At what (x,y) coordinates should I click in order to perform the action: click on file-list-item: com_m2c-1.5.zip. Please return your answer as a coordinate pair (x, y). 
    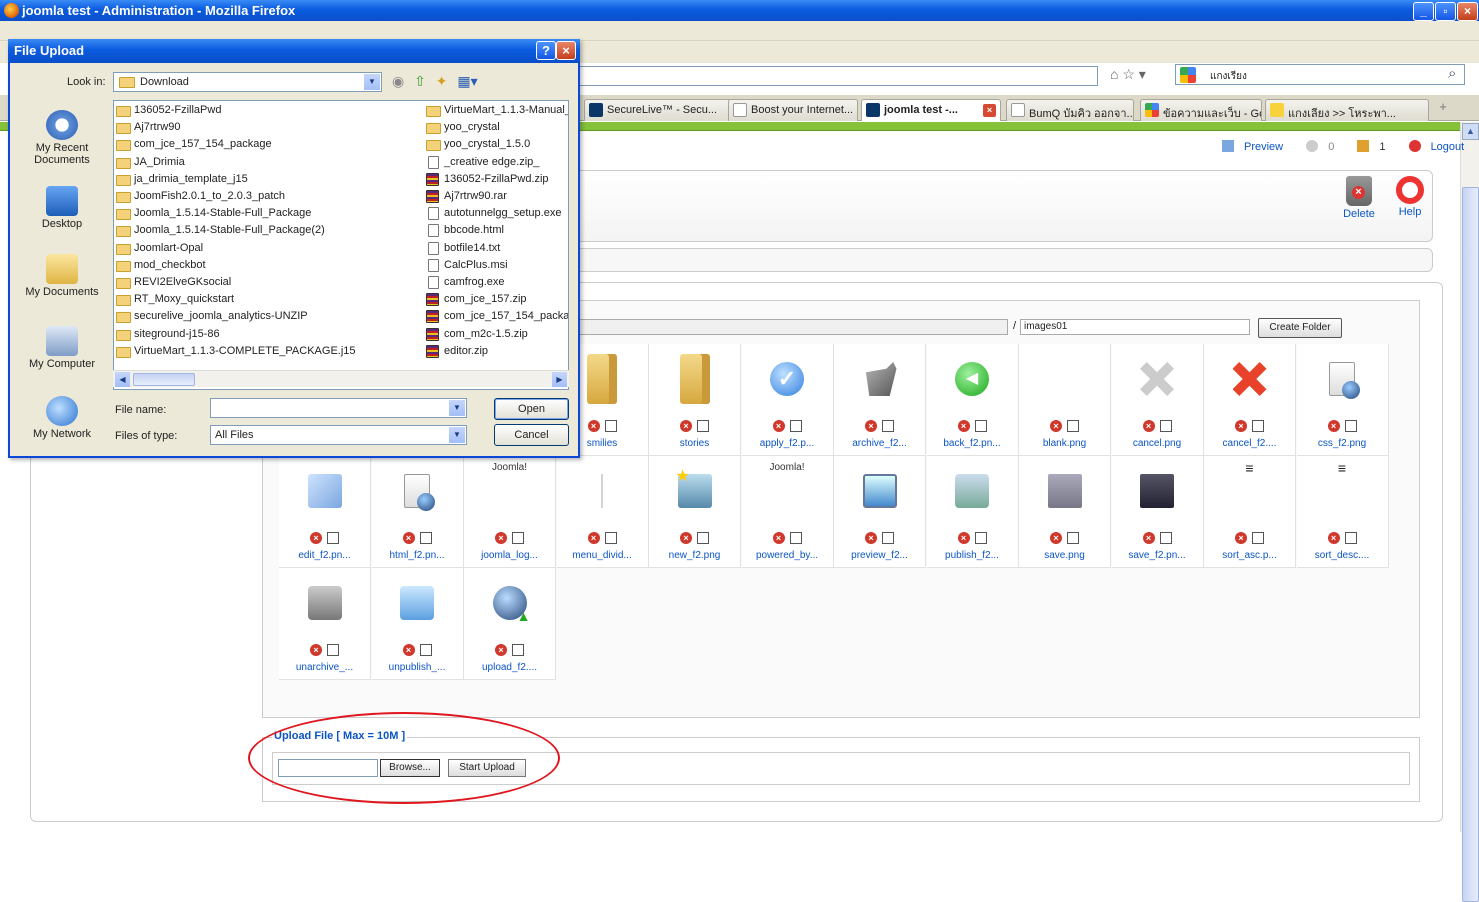
    Looking at the image, I should click on (497, 335).